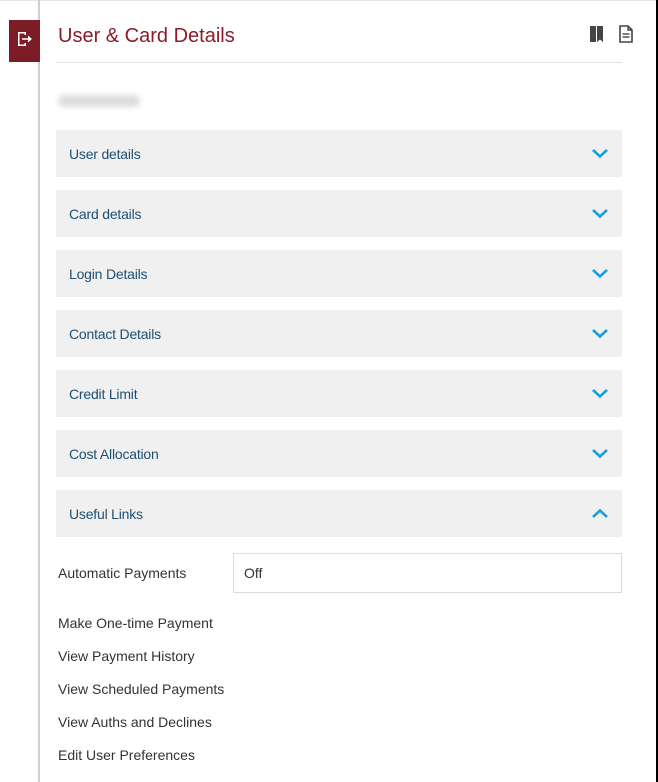  Describe the element at coordinates (600, 514) in the screenshot. I see `chevron-up-icon` at that location.